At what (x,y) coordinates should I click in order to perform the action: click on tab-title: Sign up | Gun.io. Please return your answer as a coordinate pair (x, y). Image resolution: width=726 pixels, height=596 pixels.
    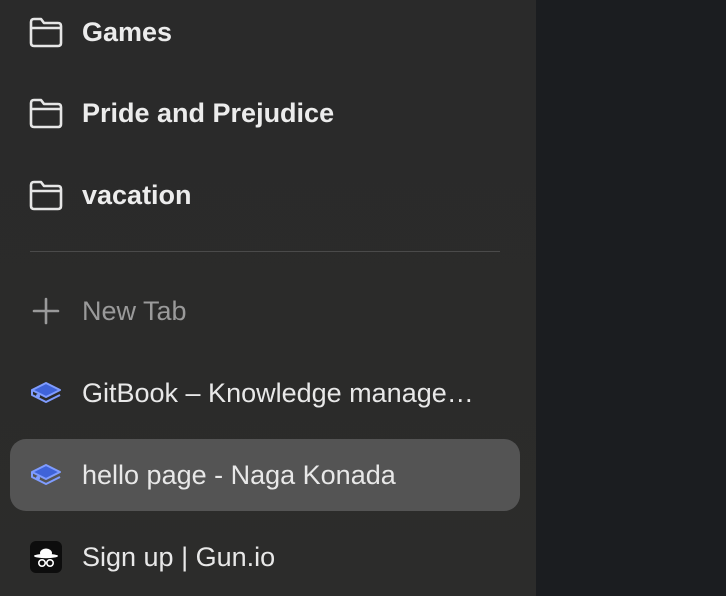
    Looking at the image, I should click on (179, 556).